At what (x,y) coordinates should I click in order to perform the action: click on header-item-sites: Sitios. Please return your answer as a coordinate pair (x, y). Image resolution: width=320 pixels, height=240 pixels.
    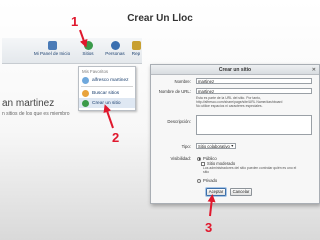
    Looking at the image, I should click on (88, 48).